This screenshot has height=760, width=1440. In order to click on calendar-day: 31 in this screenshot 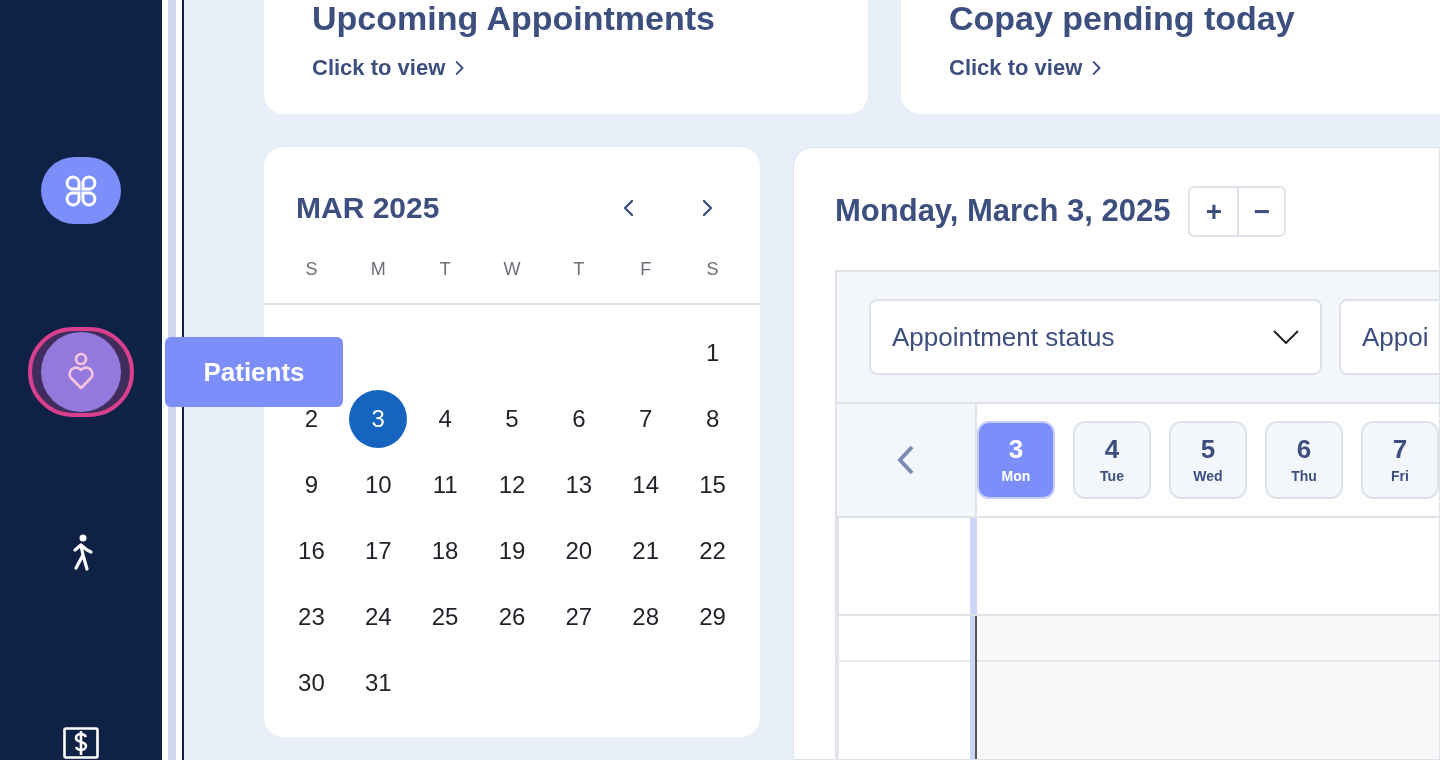, I will do `click(378, 683)`.